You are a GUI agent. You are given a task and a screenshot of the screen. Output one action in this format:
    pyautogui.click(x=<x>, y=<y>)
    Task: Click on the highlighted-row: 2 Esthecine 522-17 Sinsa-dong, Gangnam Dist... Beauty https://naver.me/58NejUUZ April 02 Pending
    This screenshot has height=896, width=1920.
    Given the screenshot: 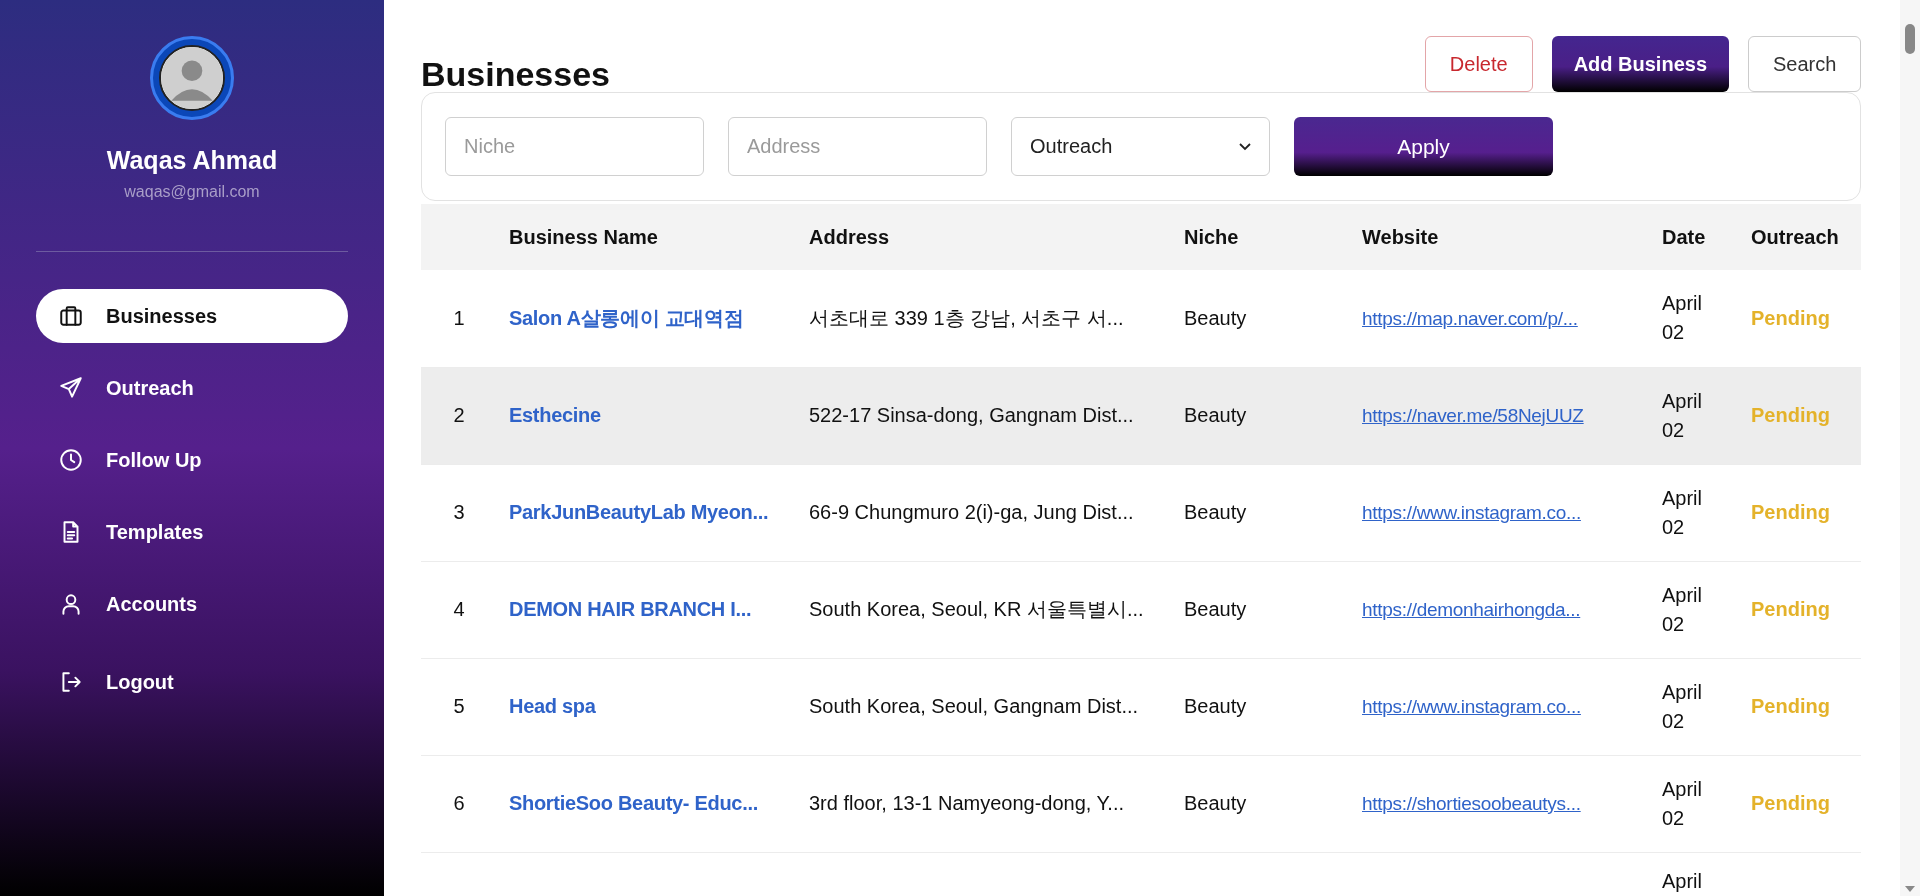 What is the action you would take?
    pyautogui.click(x=1141, y=415)
    